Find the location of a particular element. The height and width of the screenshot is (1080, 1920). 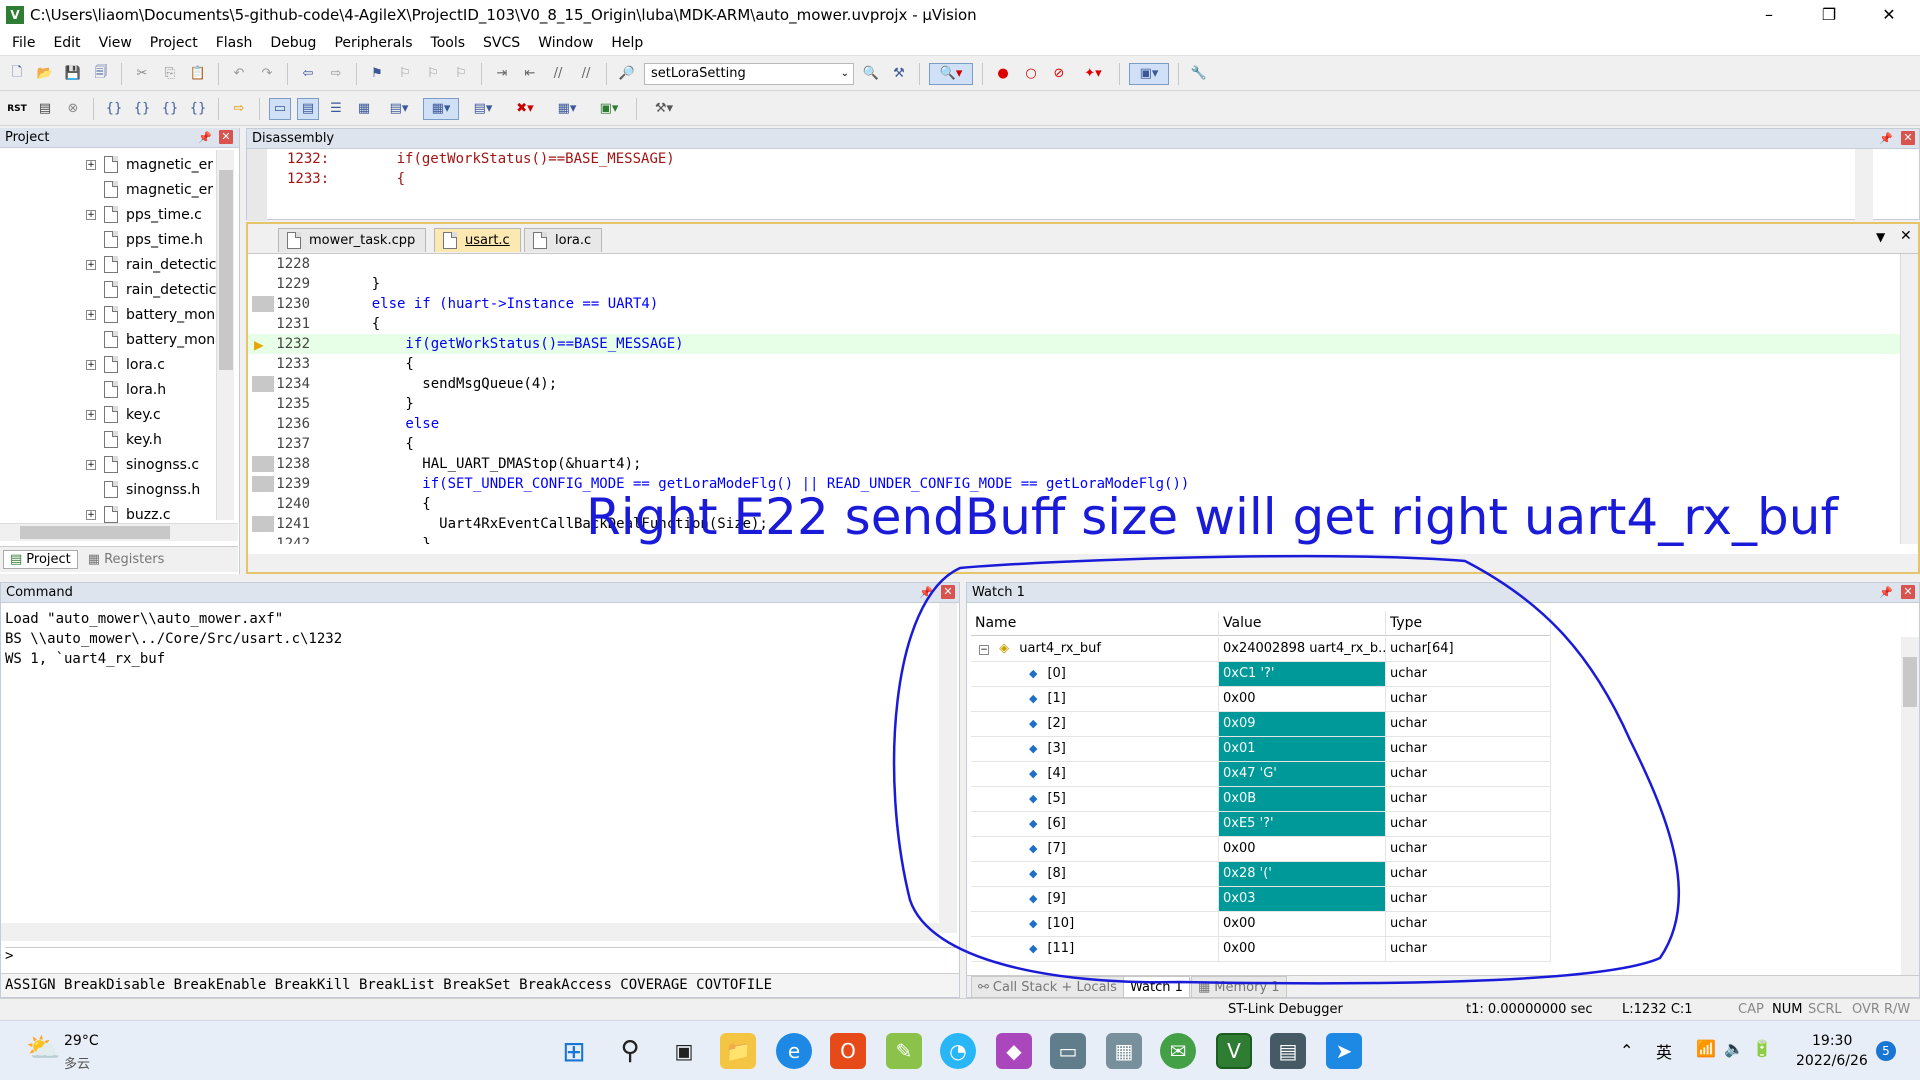

show-next-statement-icon: ⇨ is located at coordinates (239, 109).